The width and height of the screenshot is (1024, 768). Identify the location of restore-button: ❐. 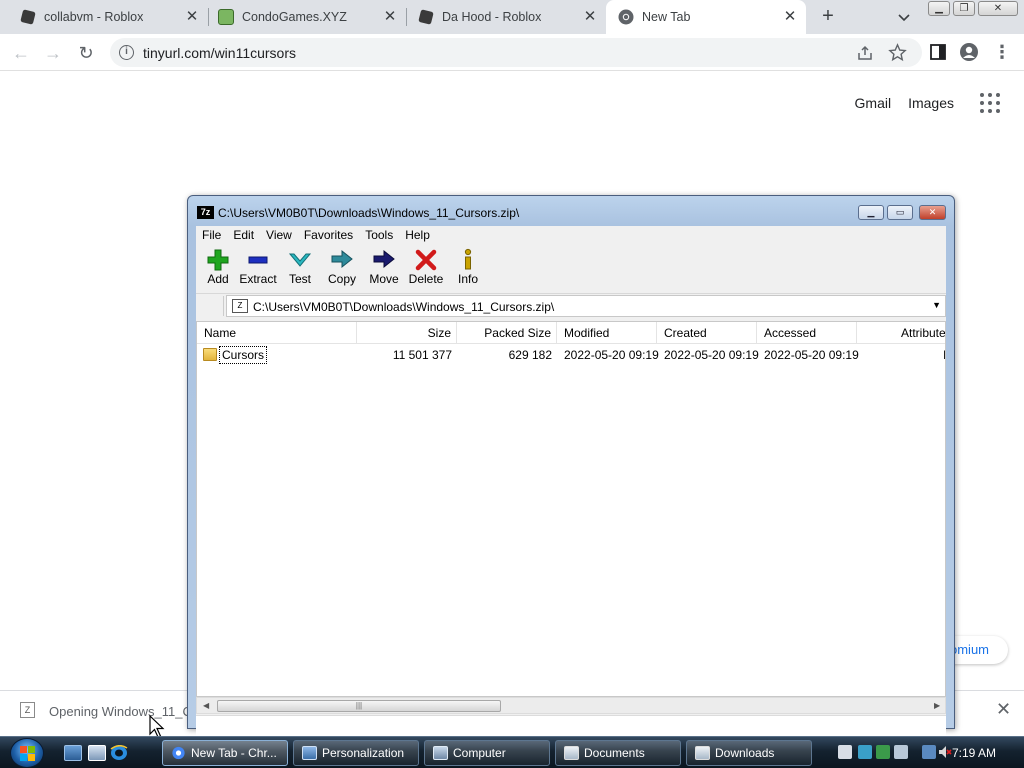
(964, 8).